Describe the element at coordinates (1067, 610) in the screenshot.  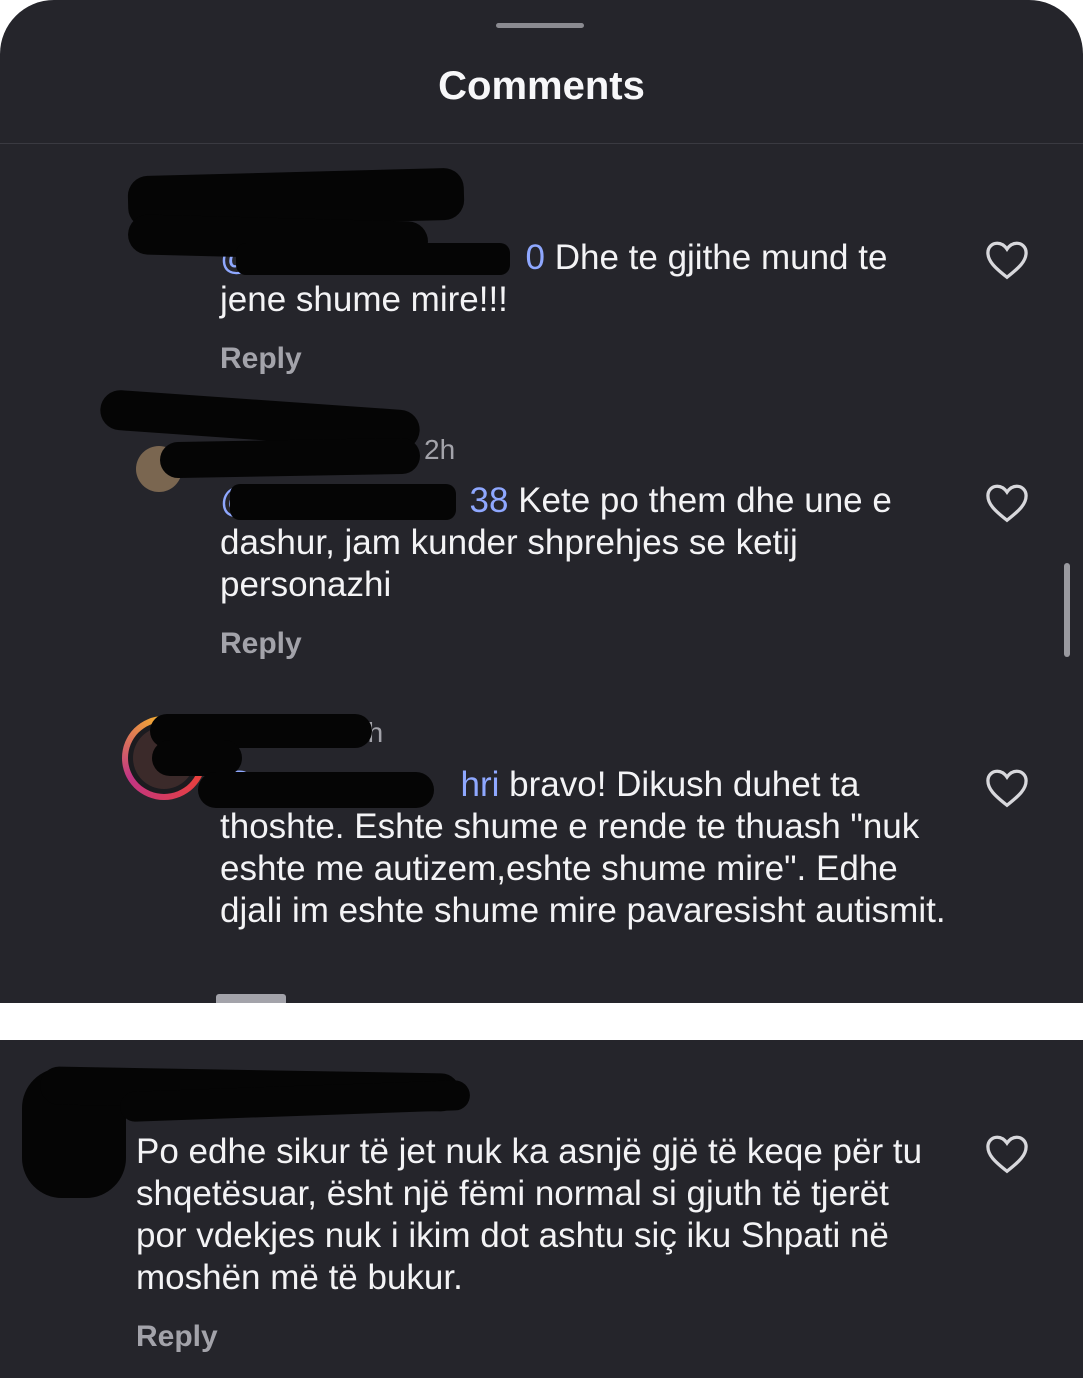
I see `scrollbar` at that location.